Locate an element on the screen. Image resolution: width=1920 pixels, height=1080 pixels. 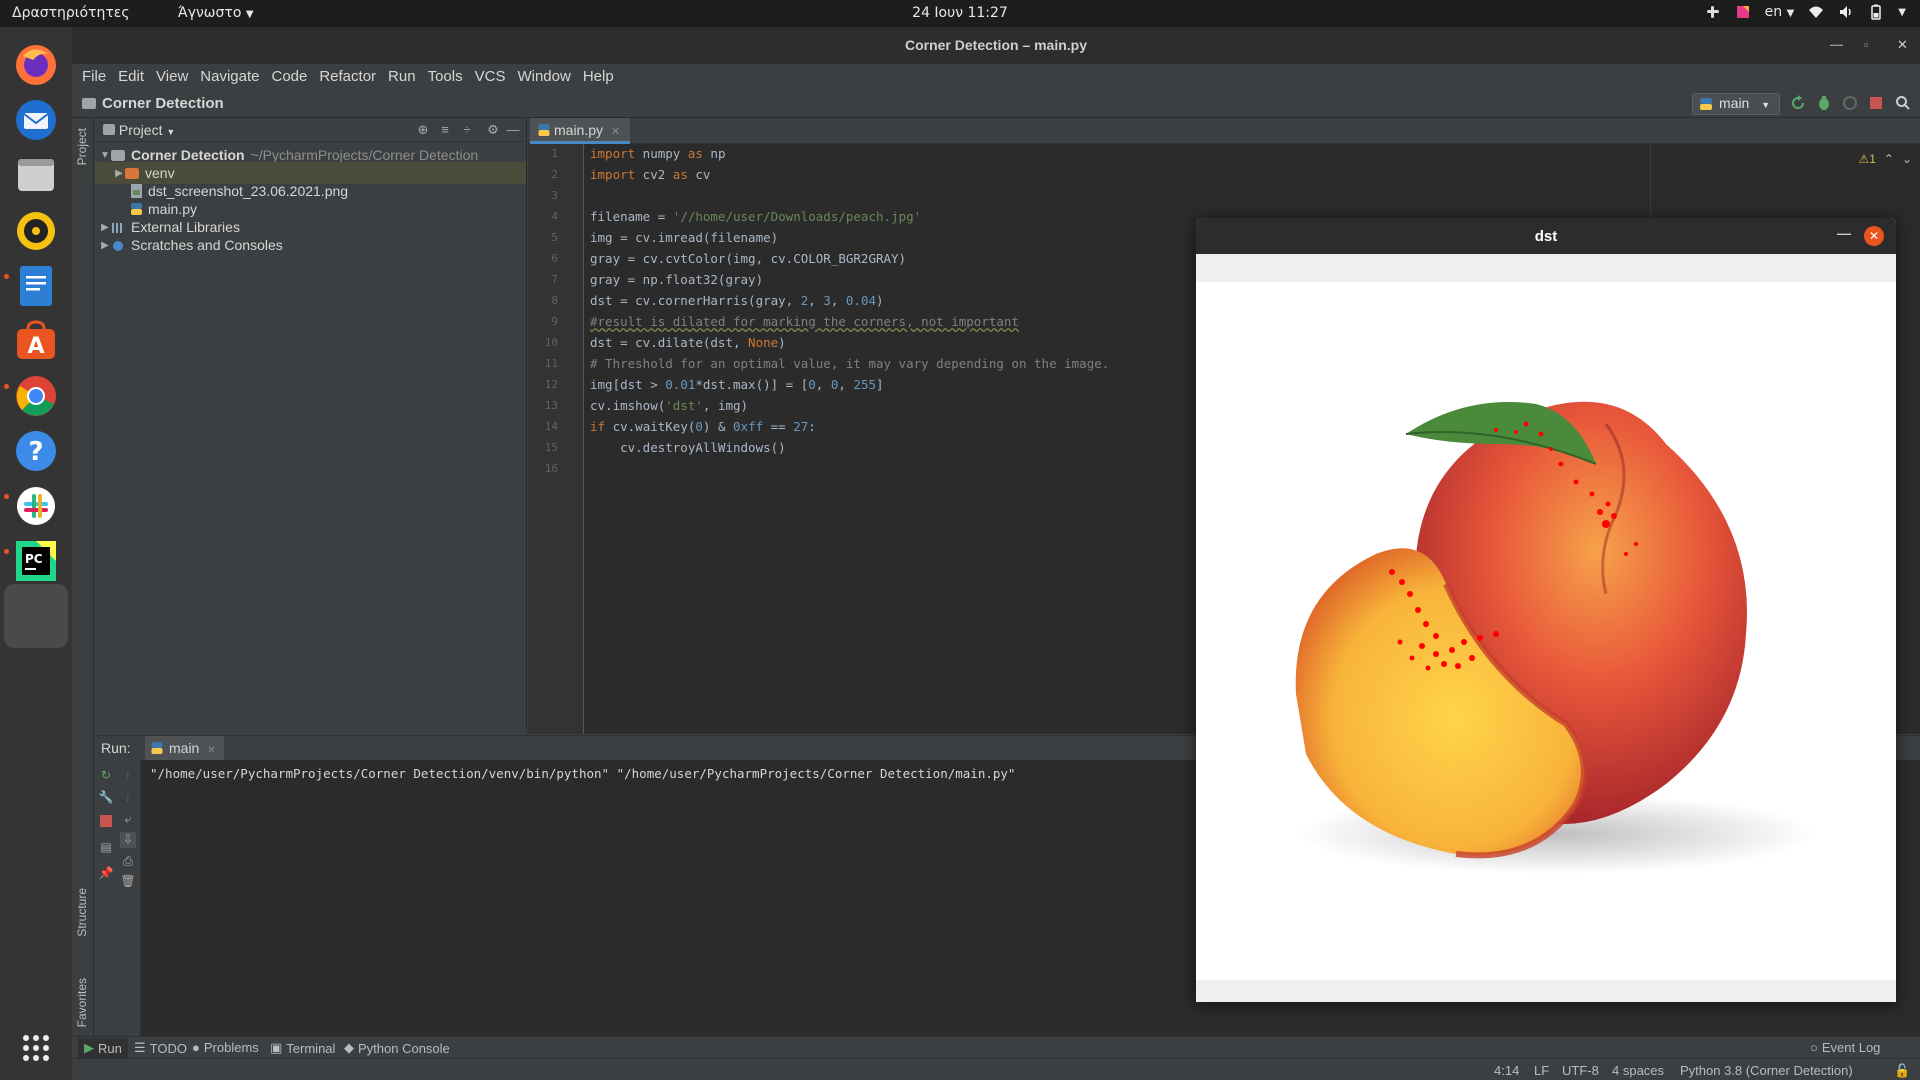
indent-setting: 4 spaces is located at coordinates (1638, 1070).